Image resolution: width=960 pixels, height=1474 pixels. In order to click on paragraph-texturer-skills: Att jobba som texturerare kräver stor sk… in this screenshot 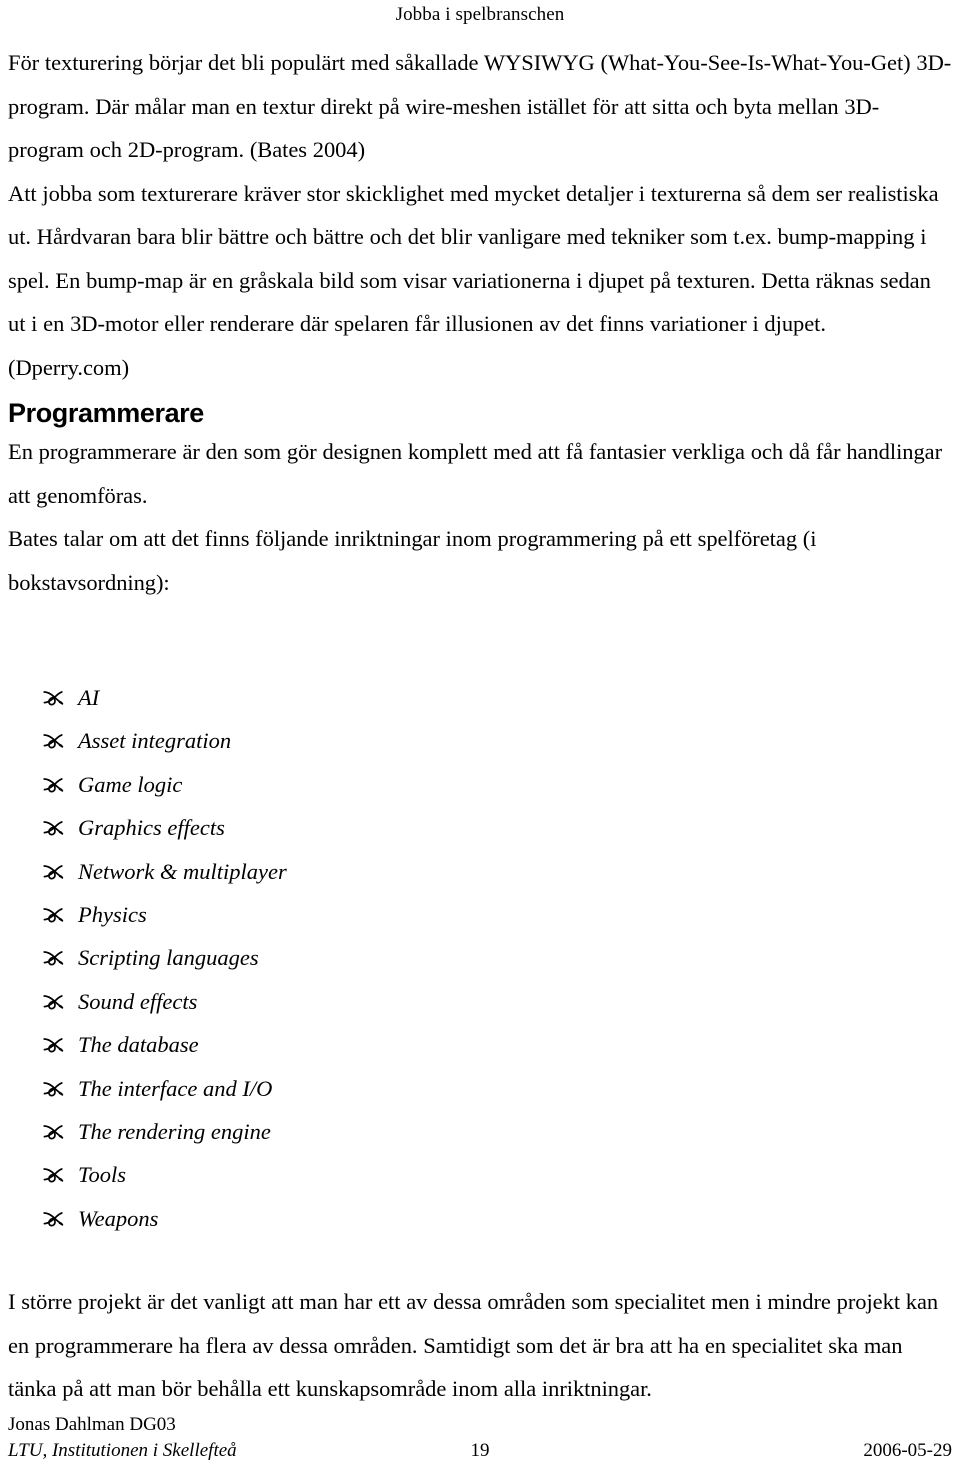, I will do `click(473, 280)`.